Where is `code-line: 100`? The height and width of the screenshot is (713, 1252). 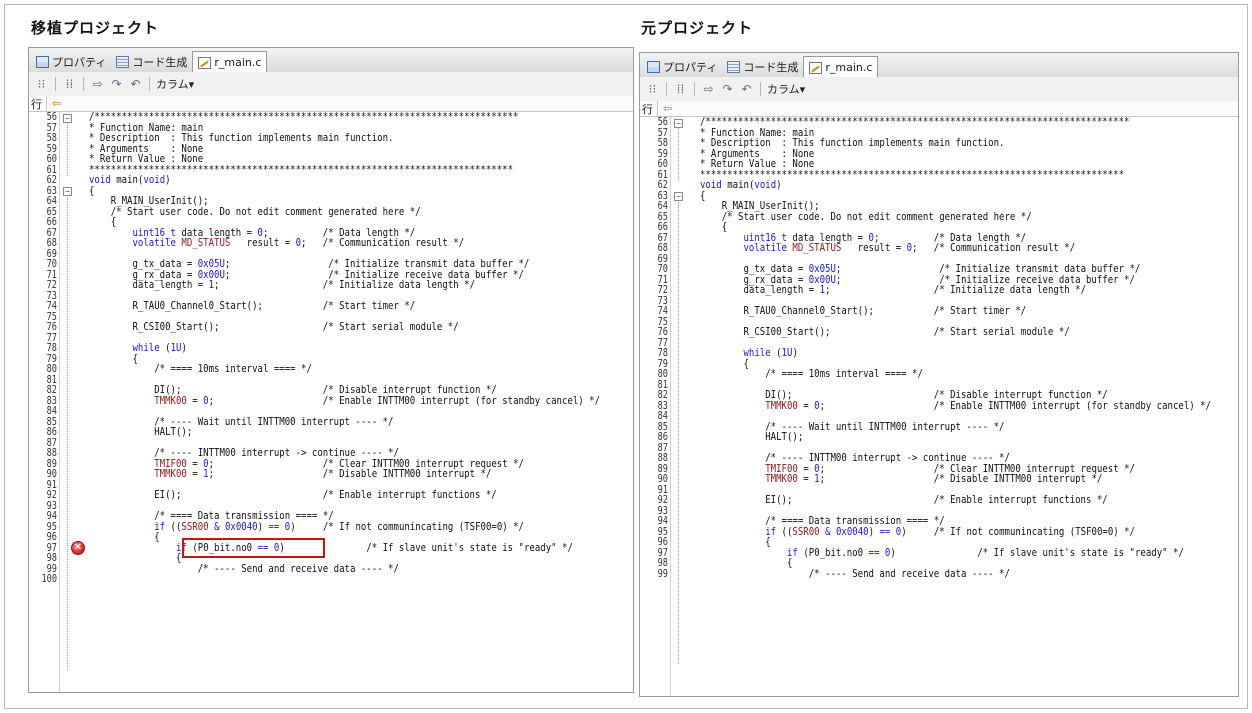 code-line: 100 is located at coordinates (331, 579).